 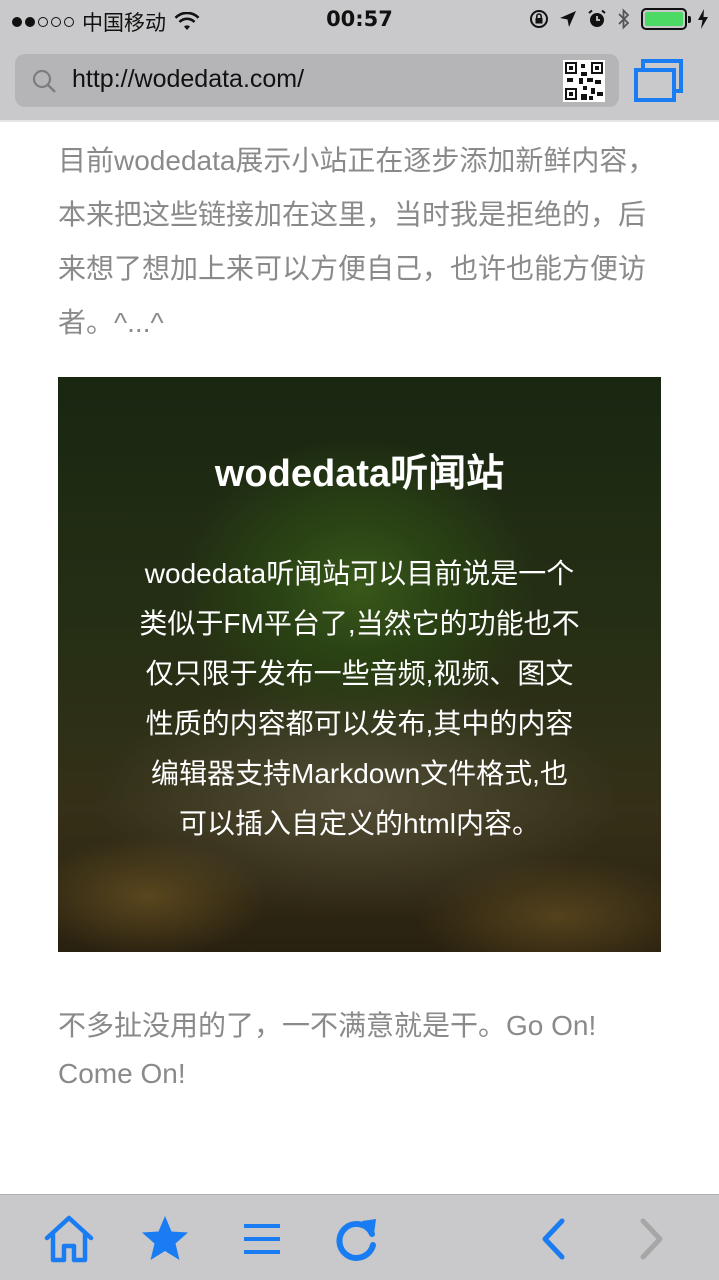 I want to click on bottom-toolbar, so click(x=359, y=1237).